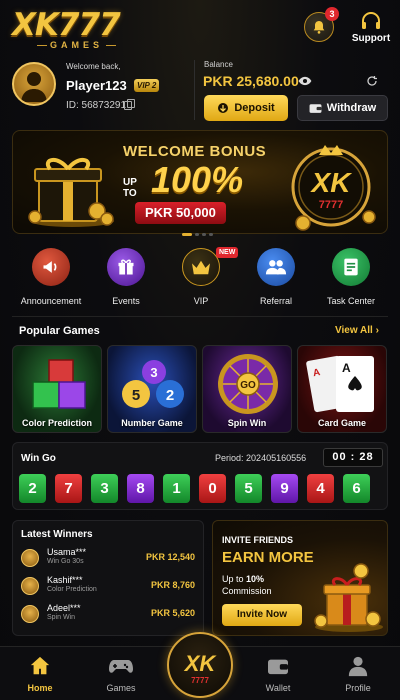 The image size is (400, 700). Describe the element at coordinates (315, 108) in the screenshot. I see `wallet-withdraw-icon` at that location.